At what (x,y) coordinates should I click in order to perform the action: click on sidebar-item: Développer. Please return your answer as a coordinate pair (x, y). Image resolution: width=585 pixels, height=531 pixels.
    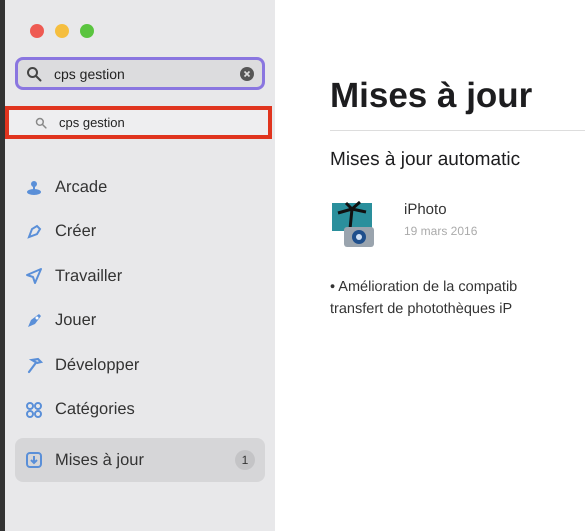
    Looking at the image, I should click on (140, 365).